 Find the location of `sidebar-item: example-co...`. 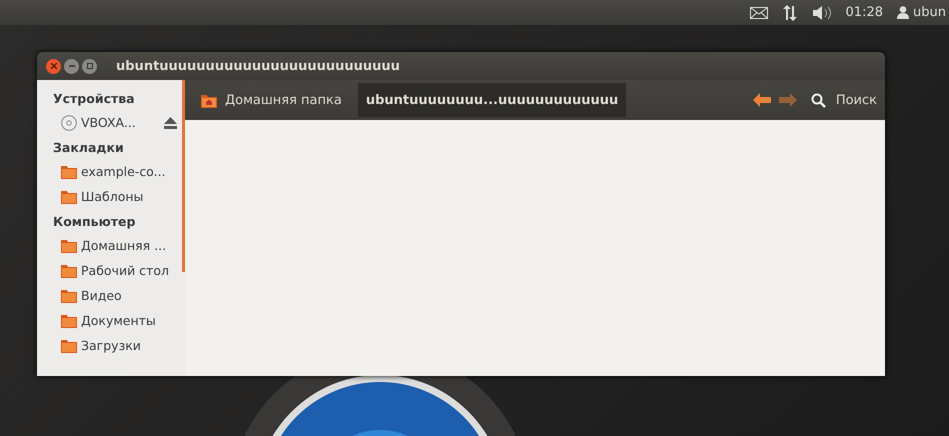

sidebar-item: example-co... is located at coordinates (123, 171).